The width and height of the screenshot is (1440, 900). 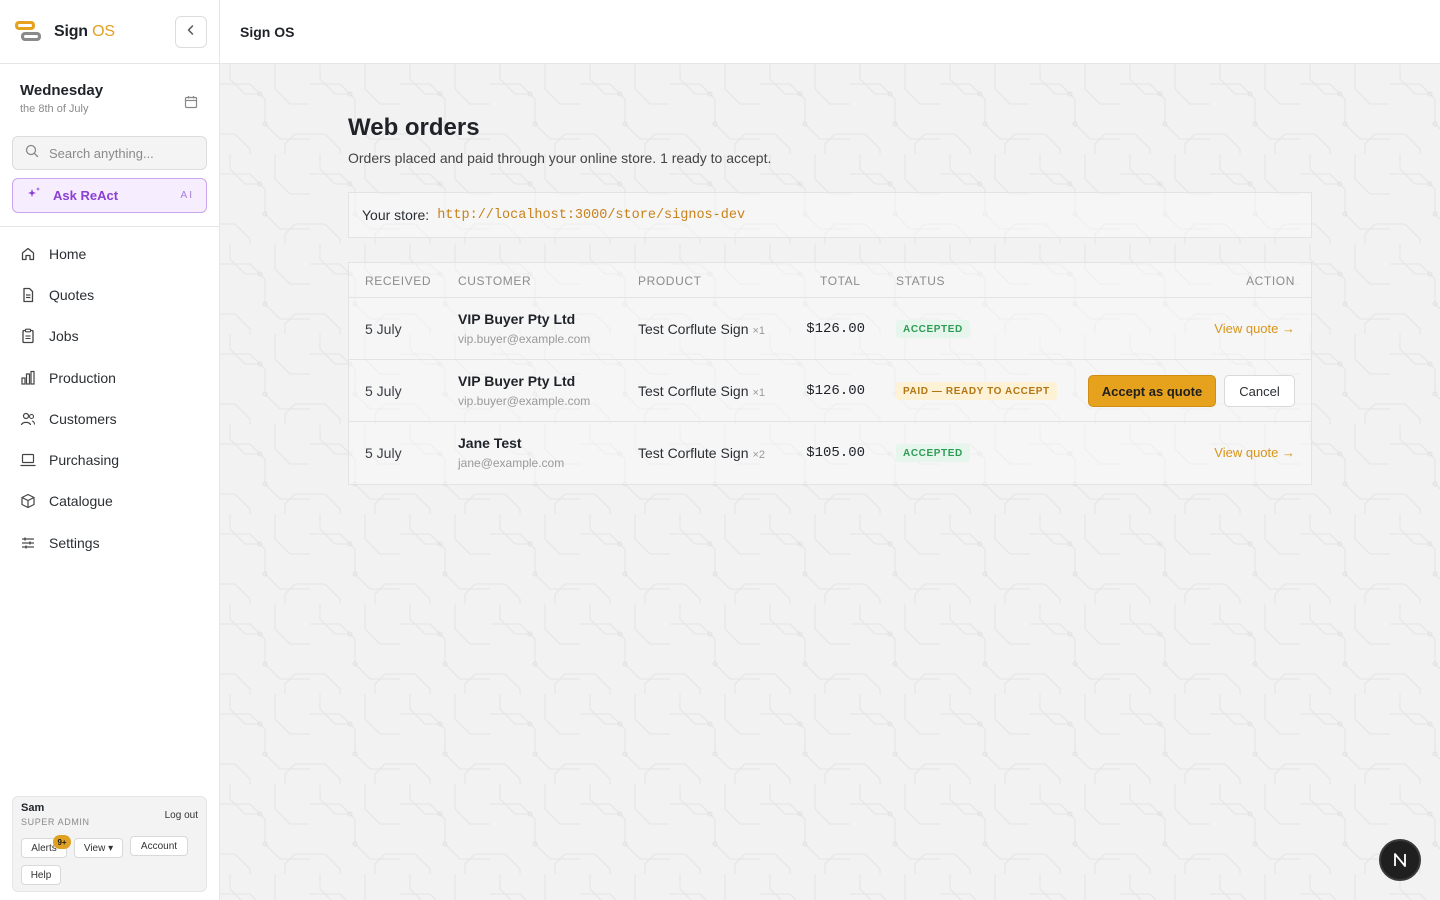 I want to click on sidebar-item-customers: Customers, so click(x=109, y=418).